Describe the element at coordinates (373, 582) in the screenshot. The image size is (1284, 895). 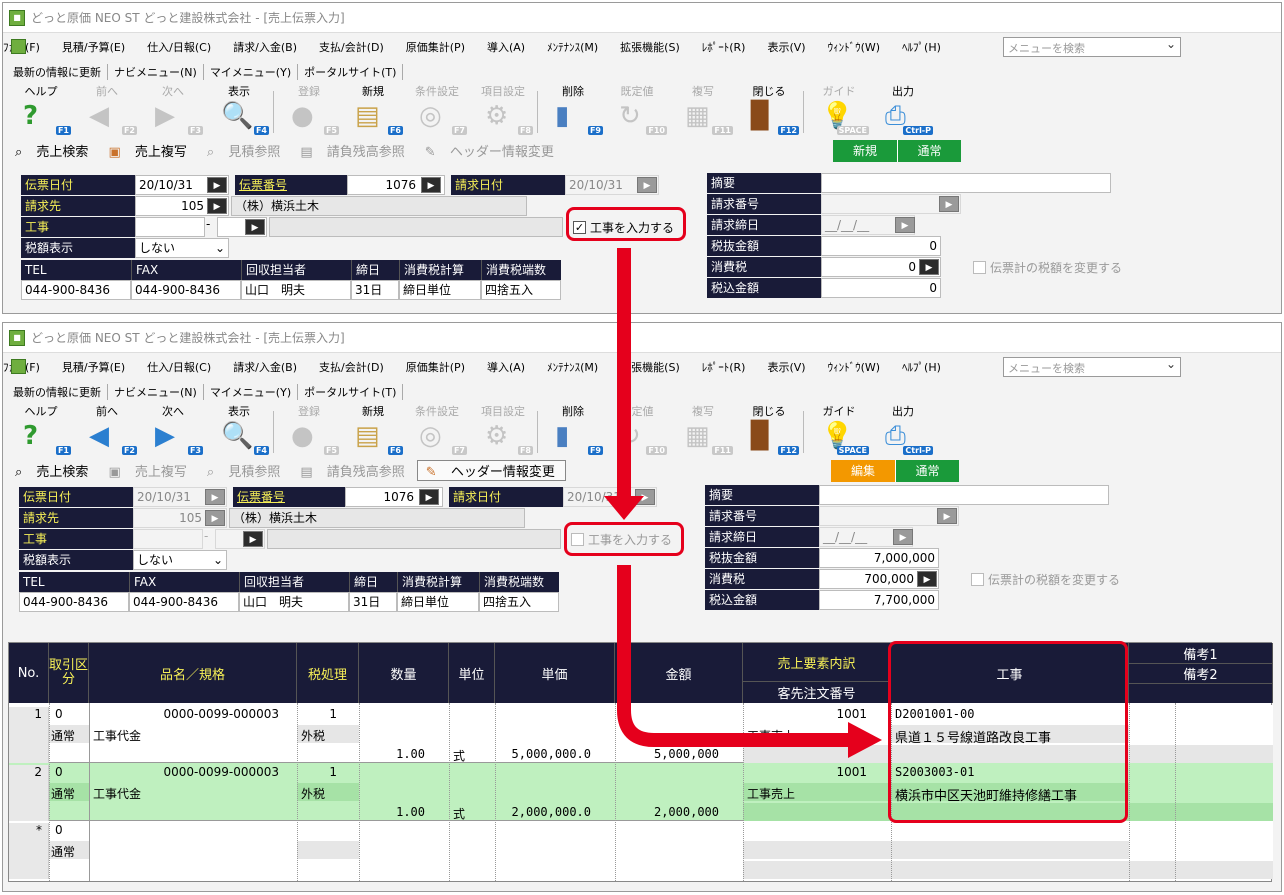
I see `info-header-close: 締日` at that location.